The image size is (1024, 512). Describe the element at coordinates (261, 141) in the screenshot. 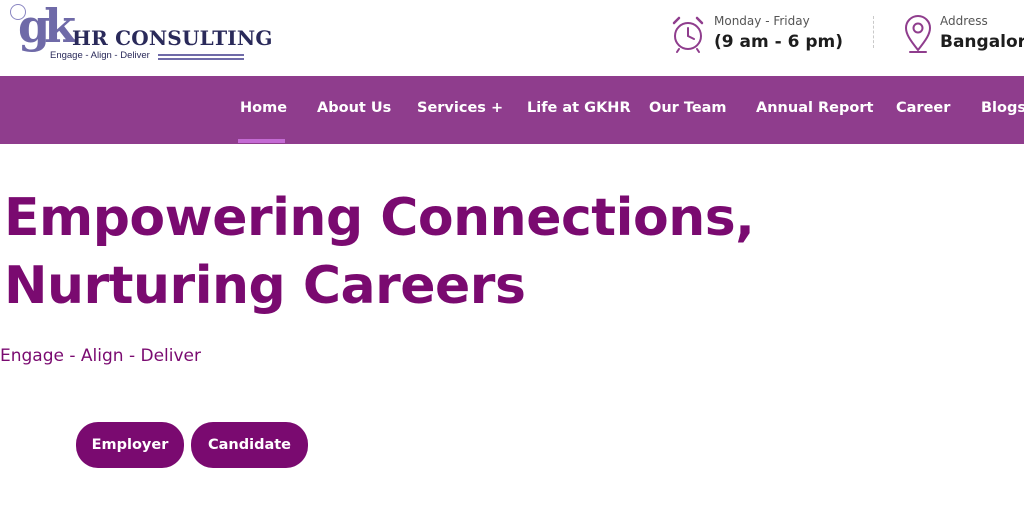

I see `nav-active-indicator` at that location.